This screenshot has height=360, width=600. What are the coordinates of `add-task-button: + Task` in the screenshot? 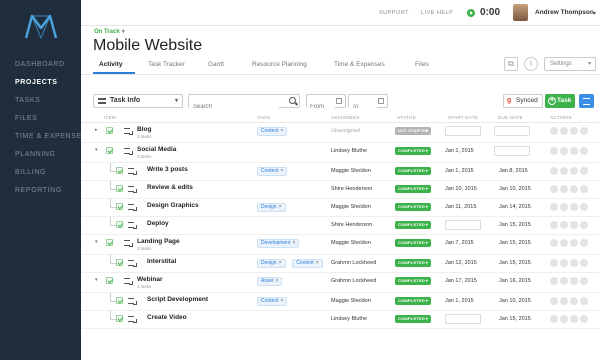 It's located at (560, 101).